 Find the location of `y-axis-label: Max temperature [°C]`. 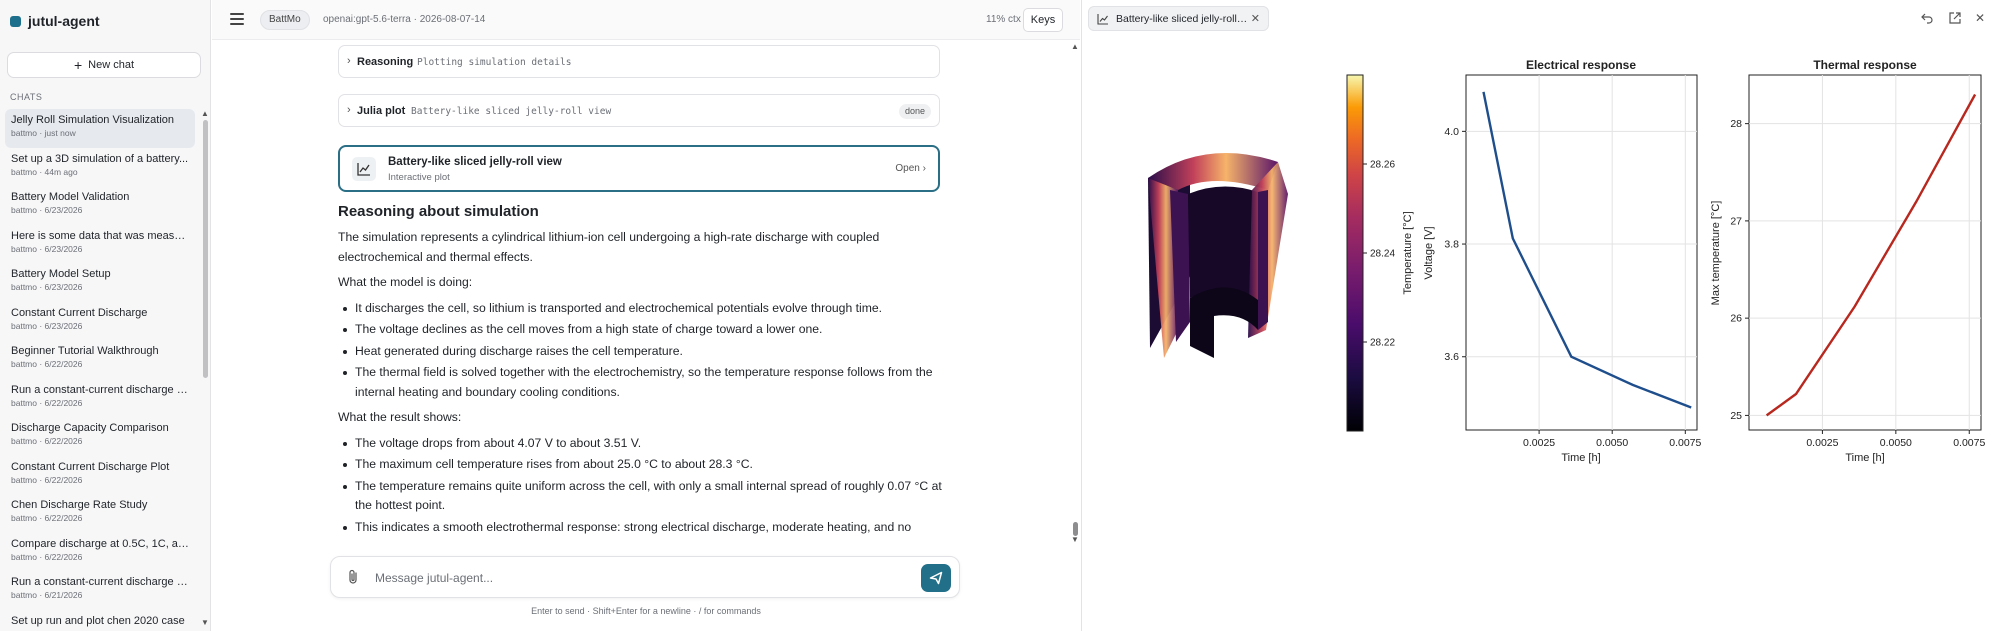

y-axis-label: Max temperature [°C] is located at coordinates (1716, 253).